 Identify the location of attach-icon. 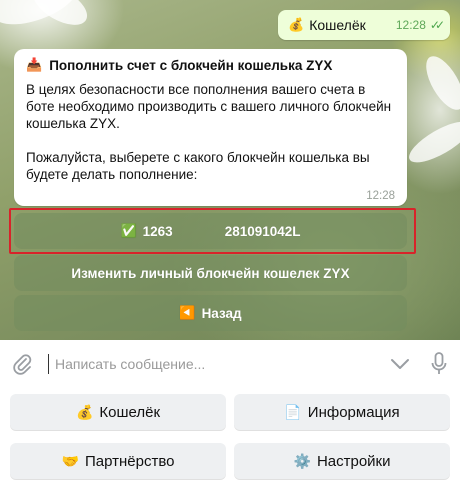
(22, 364).